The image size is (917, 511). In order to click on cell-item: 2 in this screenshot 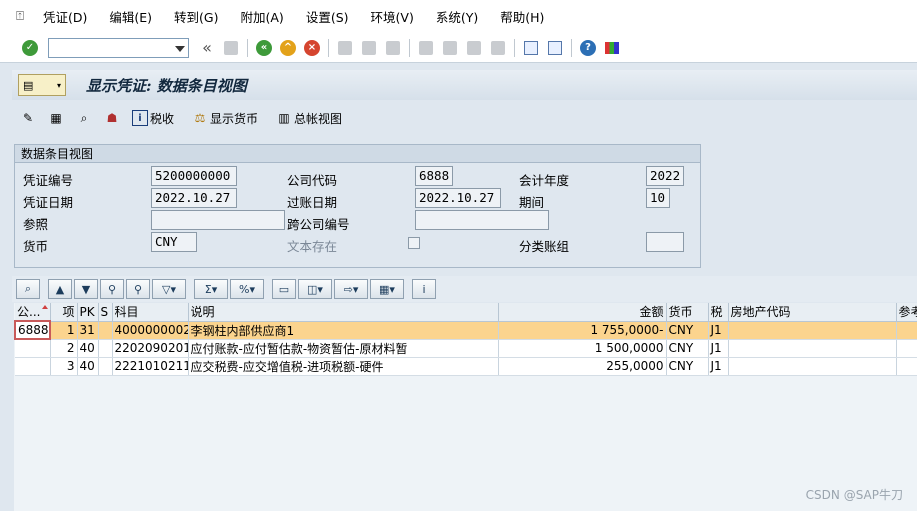, I will do `click(64, 348)`.